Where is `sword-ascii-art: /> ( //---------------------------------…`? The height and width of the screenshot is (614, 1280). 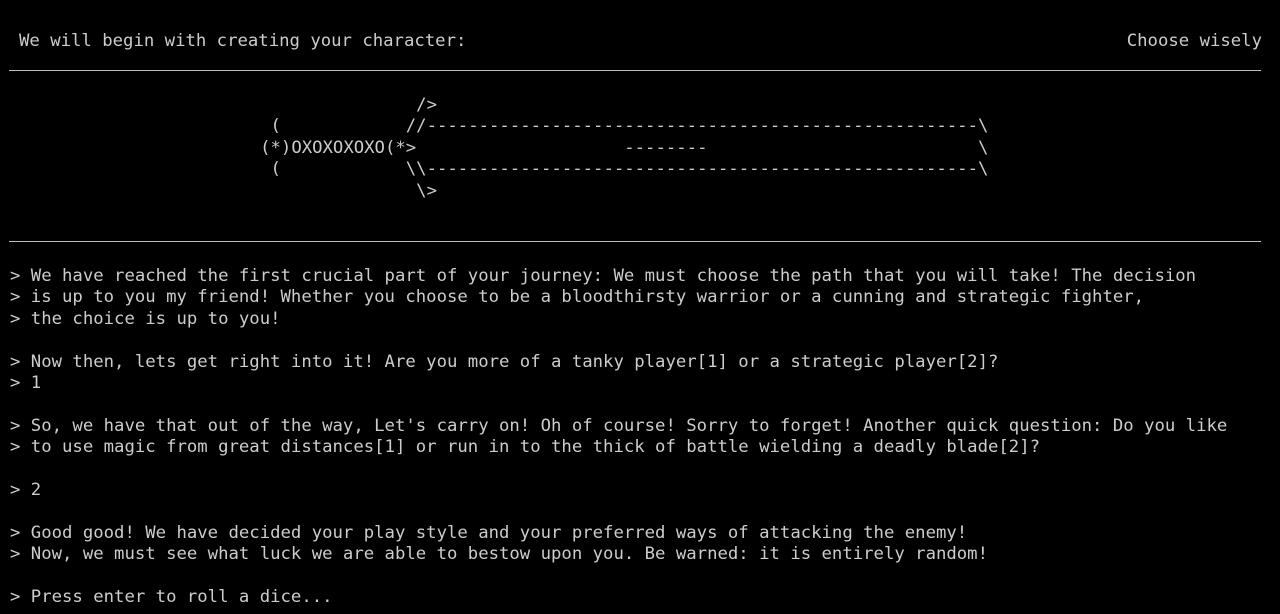
sword-ascii-art: /> ( //---------------------------------… is located at coordinates (494, 148).